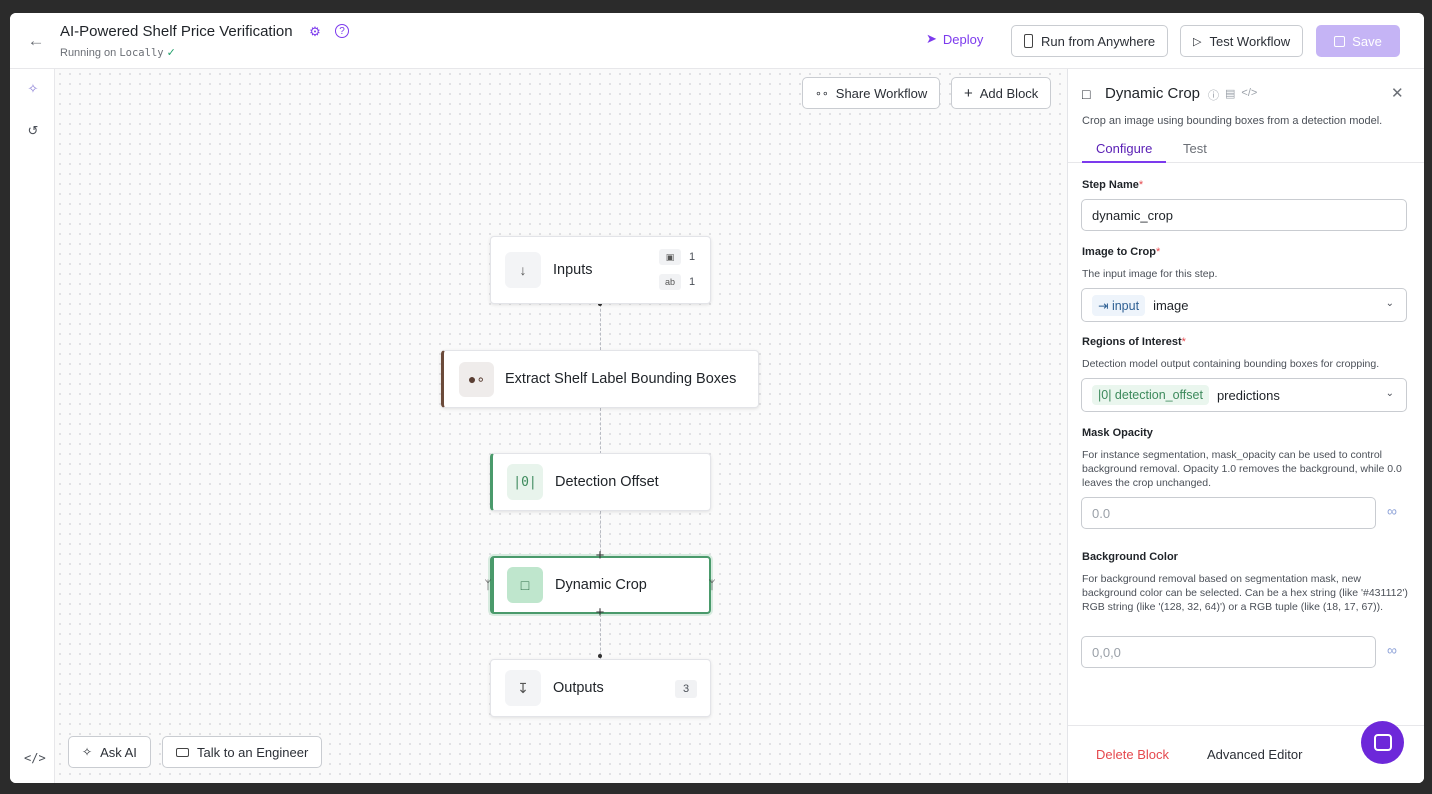 The width and height of the screenshot is (1432, 794). Describe the element at coordinates (1134, 342) in the screenshot. I see `regions-of-interest-label: Regions of Interest*` at that location.